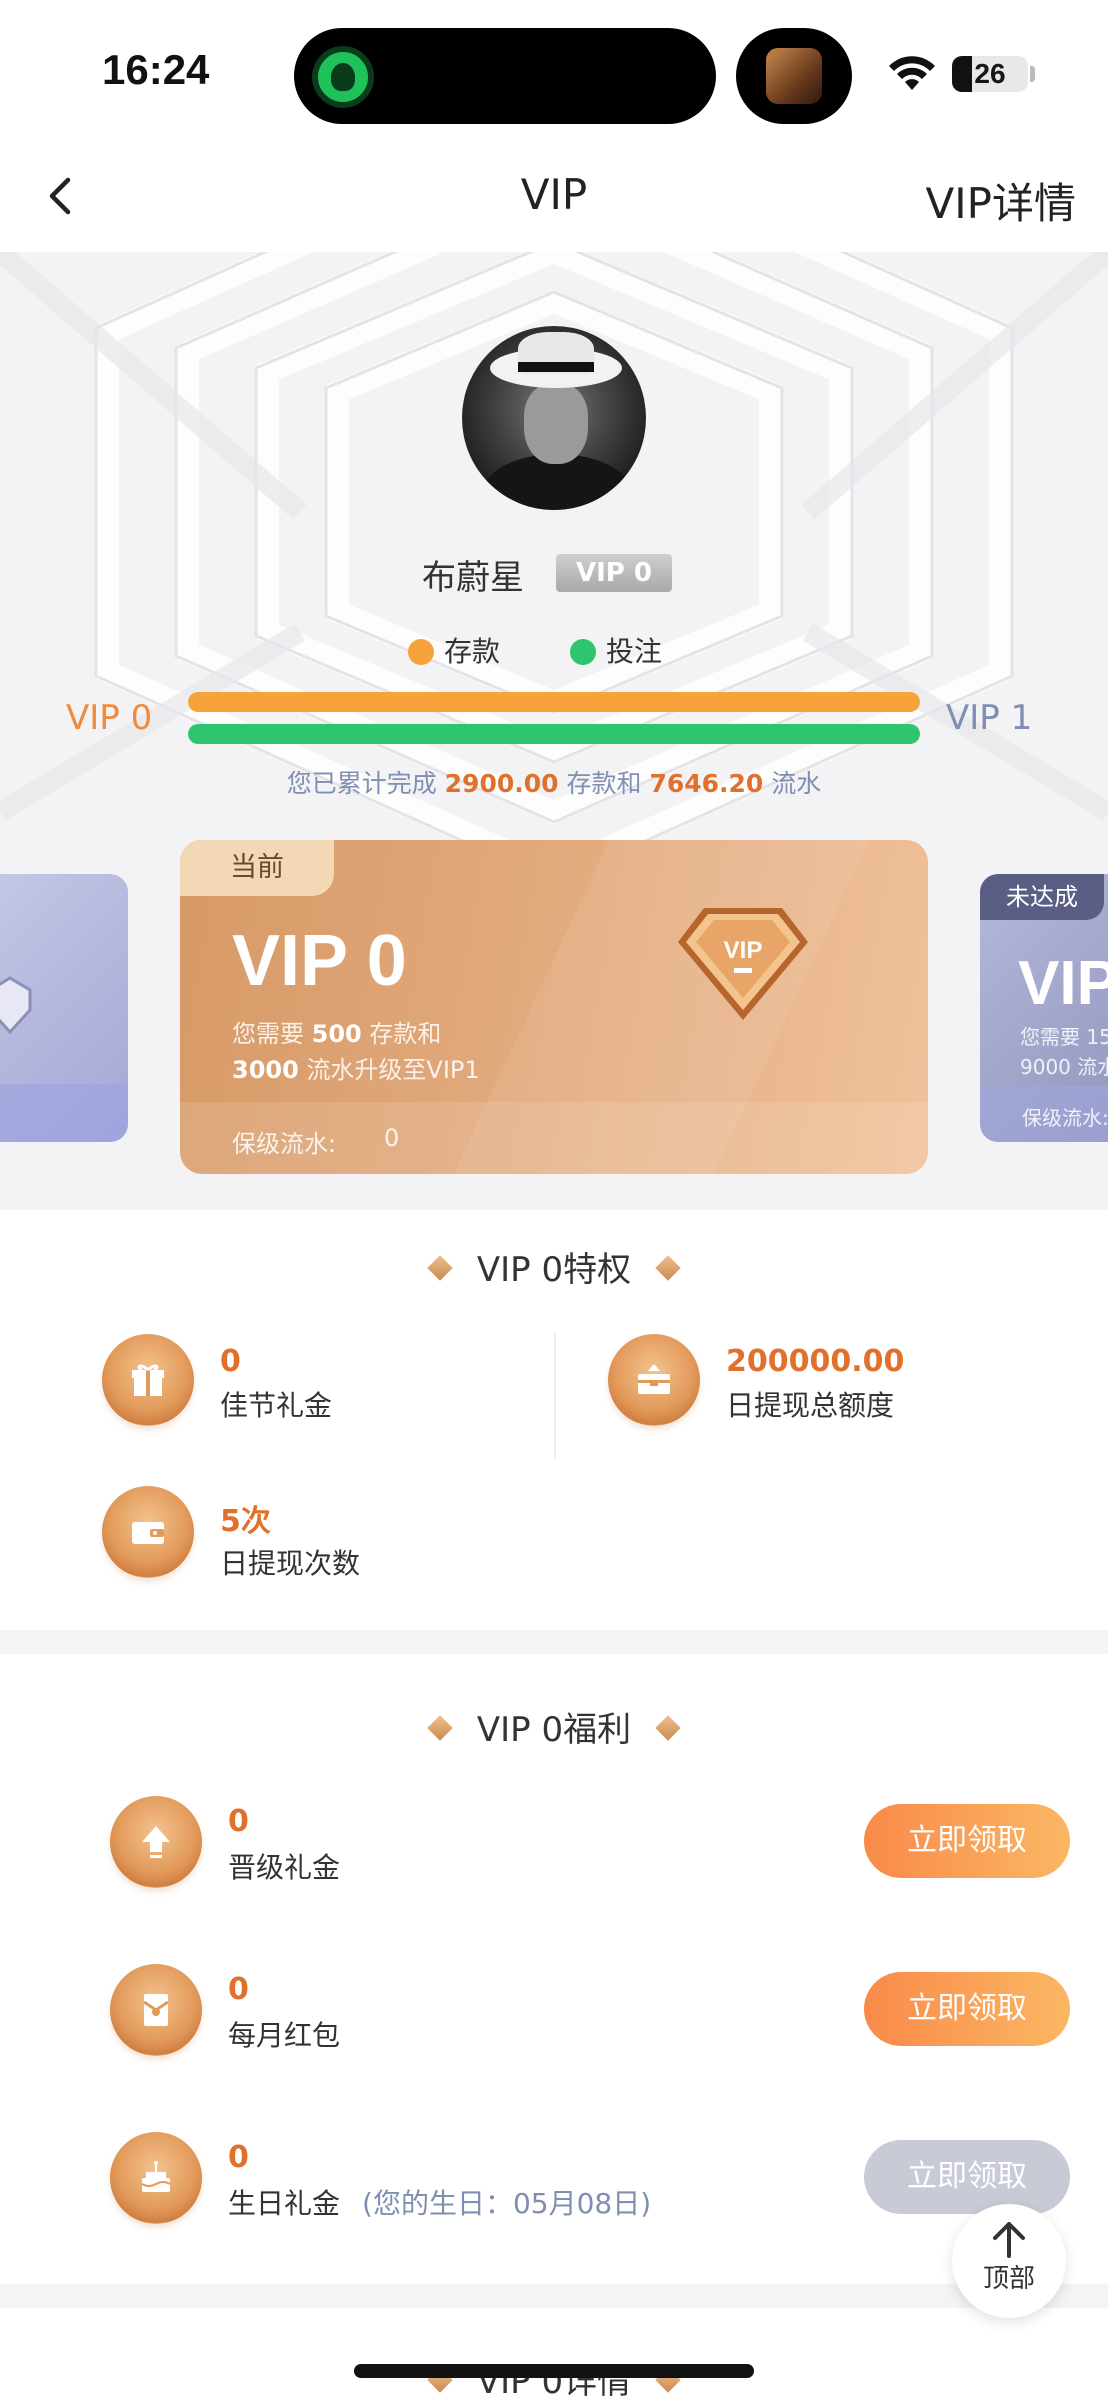 This screenshot has width=1108, height=2400. Describe the element at coordinates (156, 1842) in the screenshot. I see `upgrade-arrow-icon` at that location.